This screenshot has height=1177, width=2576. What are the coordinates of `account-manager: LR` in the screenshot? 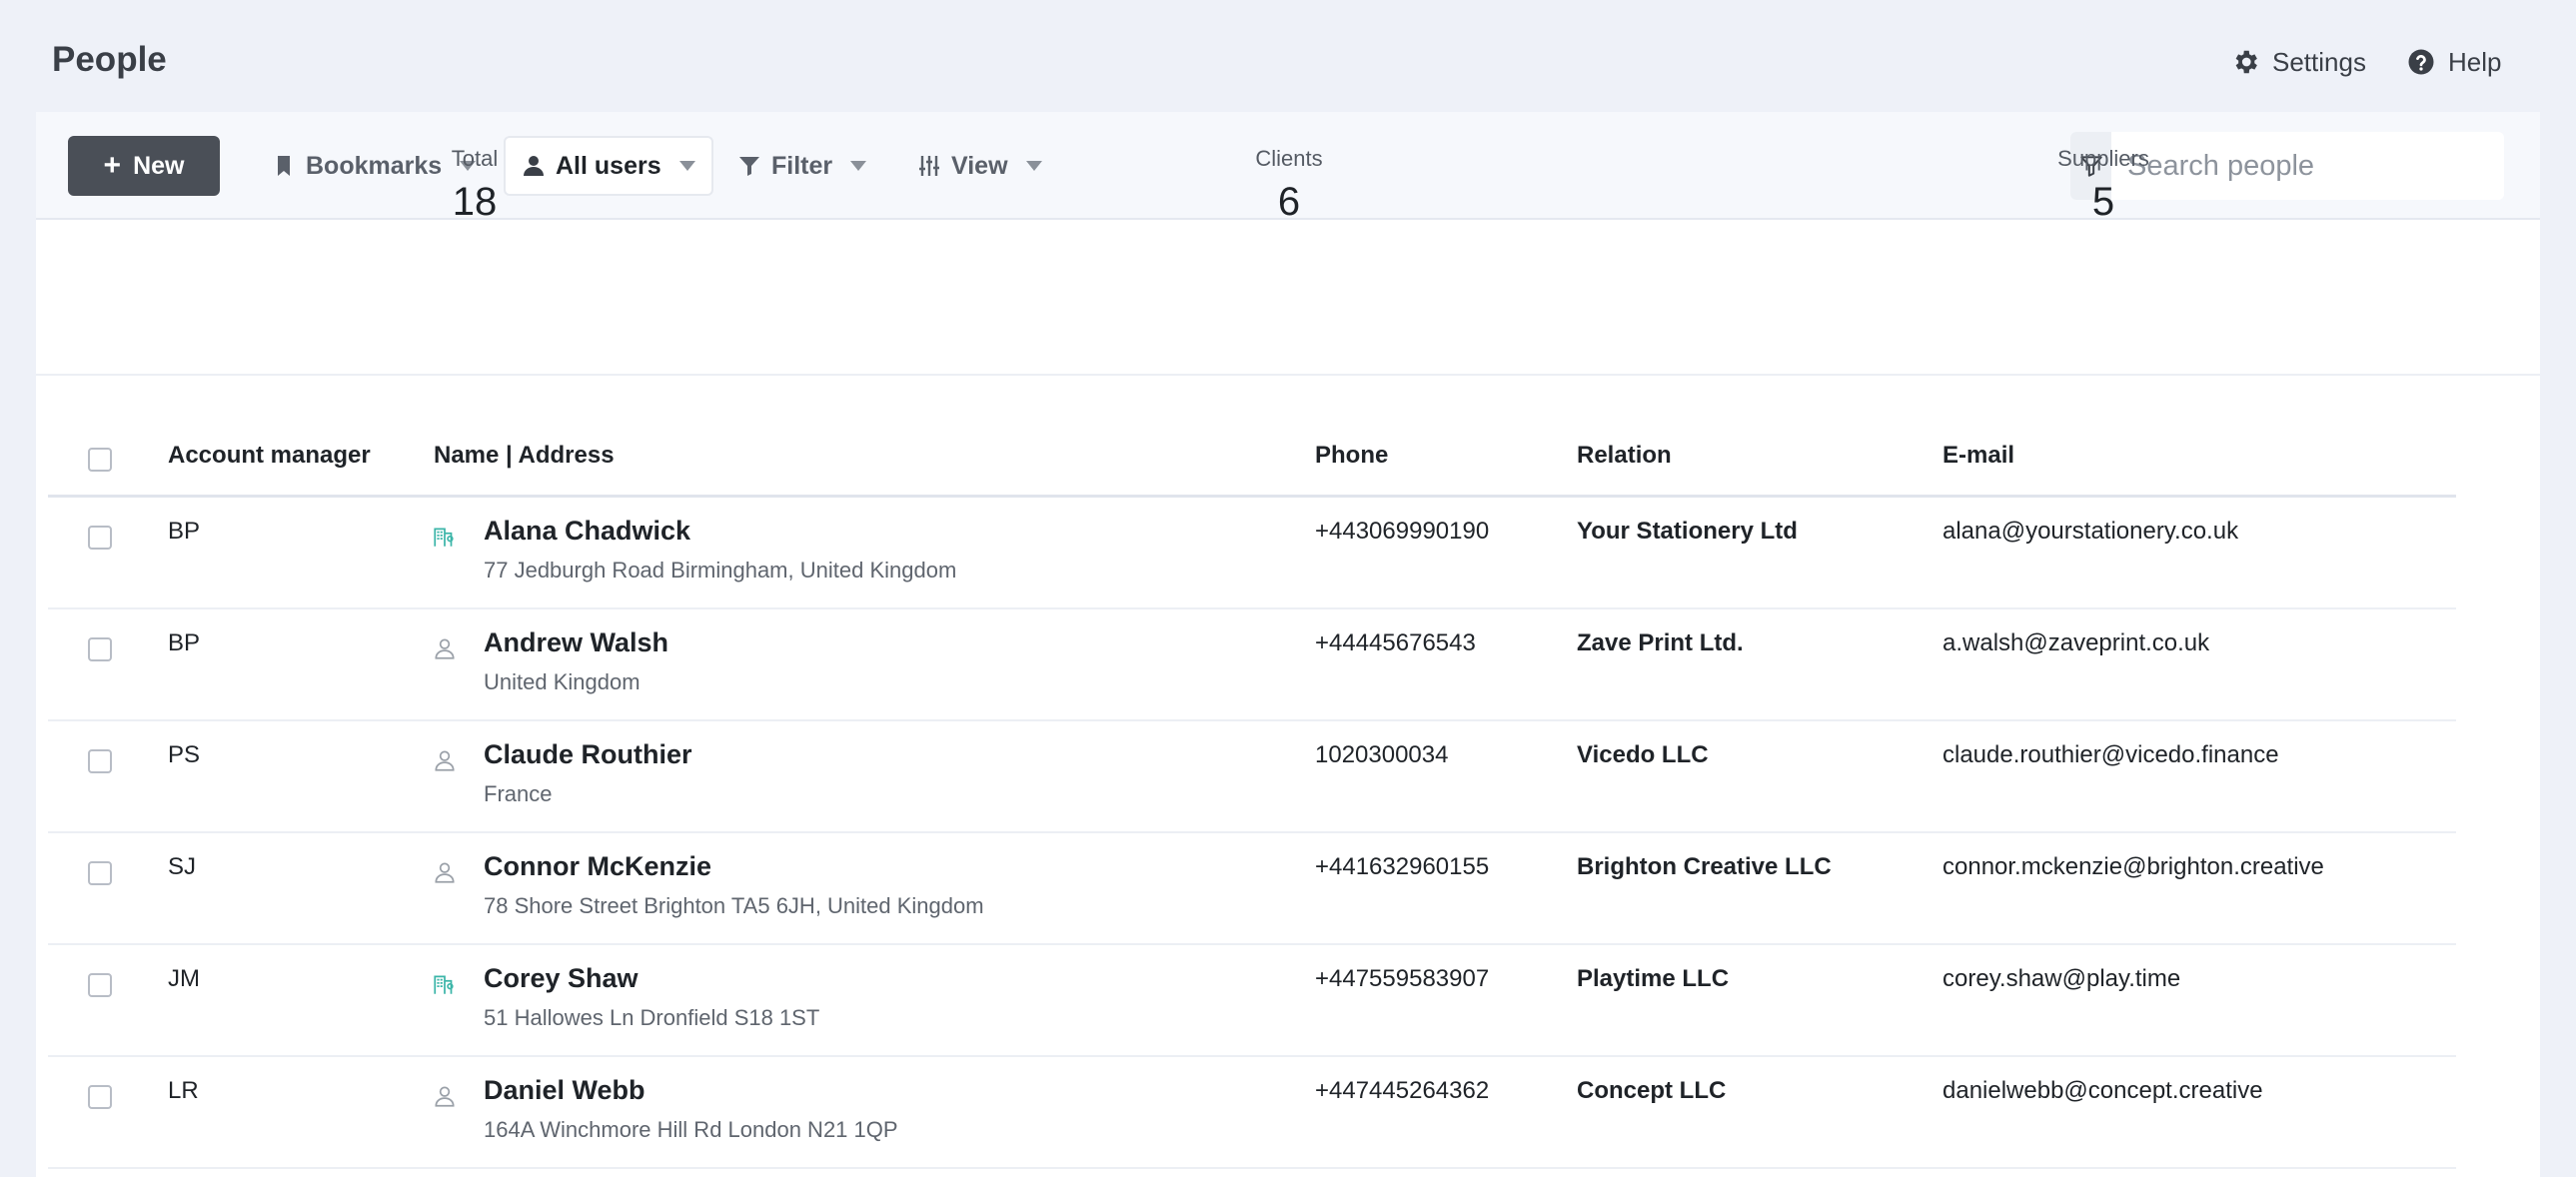 It's located at (183, 1090).